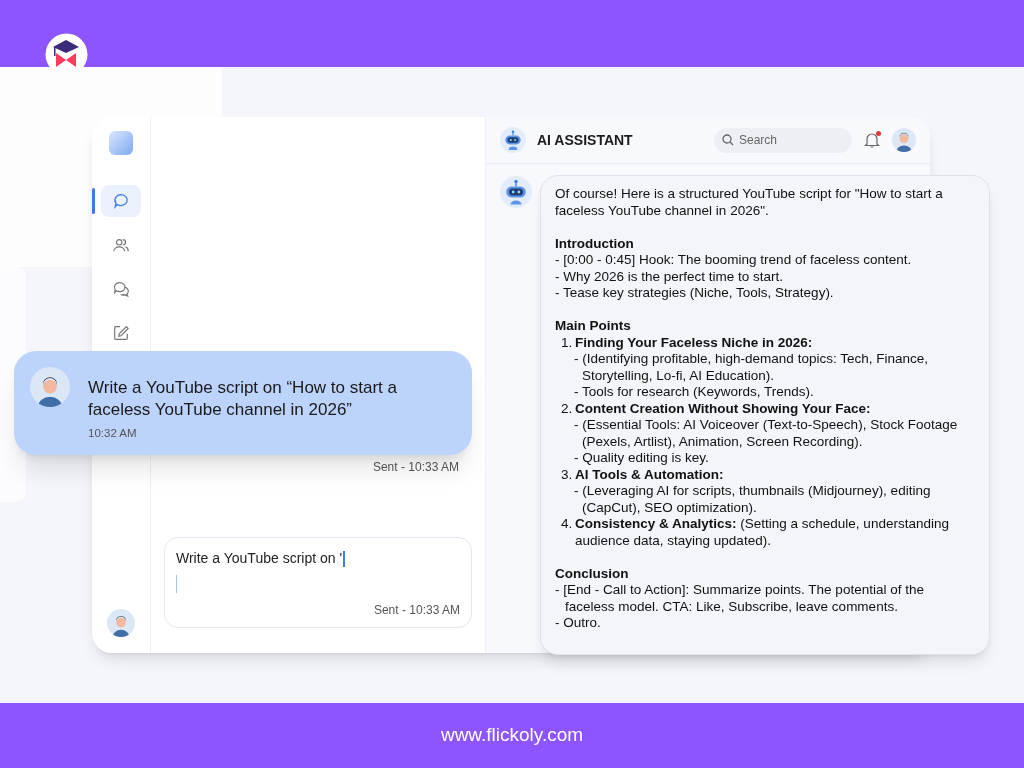 The height and width of the screenshot is (768, 1024). I want to click on list-number: 4., so click(567, 524).